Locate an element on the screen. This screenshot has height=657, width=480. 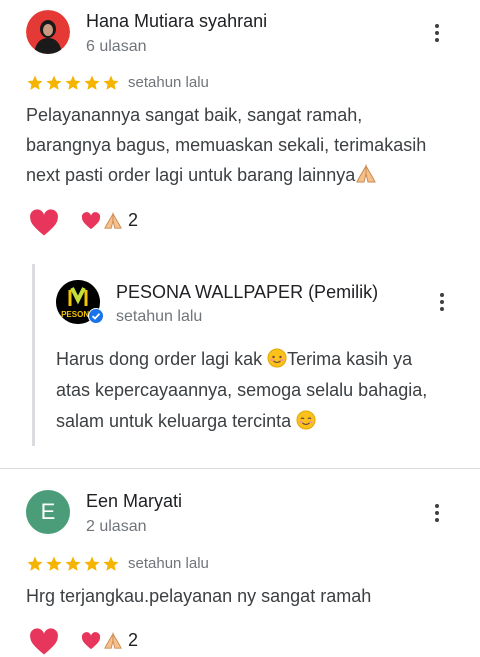
reply-text-segment: Harus dong order lagi kak is located at coordinates (159, 359).